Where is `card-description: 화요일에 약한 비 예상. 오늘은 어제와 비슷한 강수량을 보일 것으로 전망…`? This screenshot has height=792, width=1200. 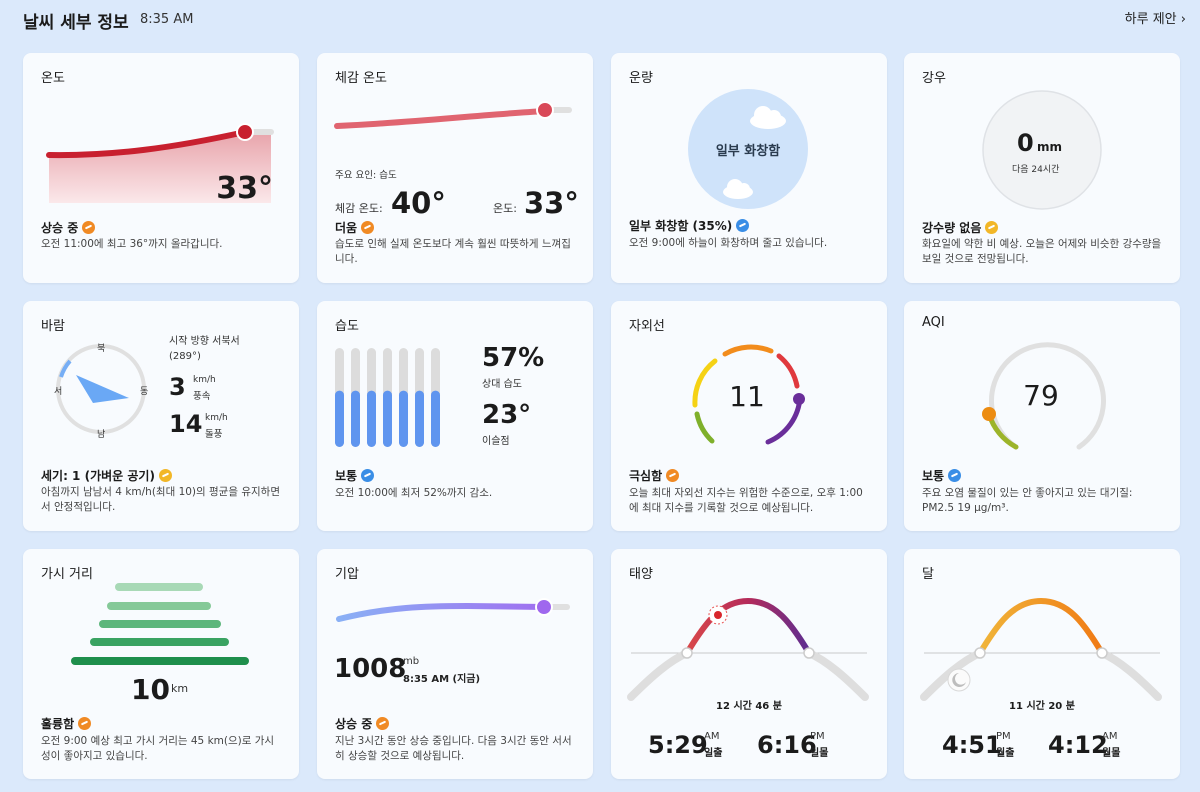
card-description: 화요일에 약한 비 예상. 오늘은 어제와 비슷한 강수량을 보일 것으로 전망… is located at coordinates (1042, 251).